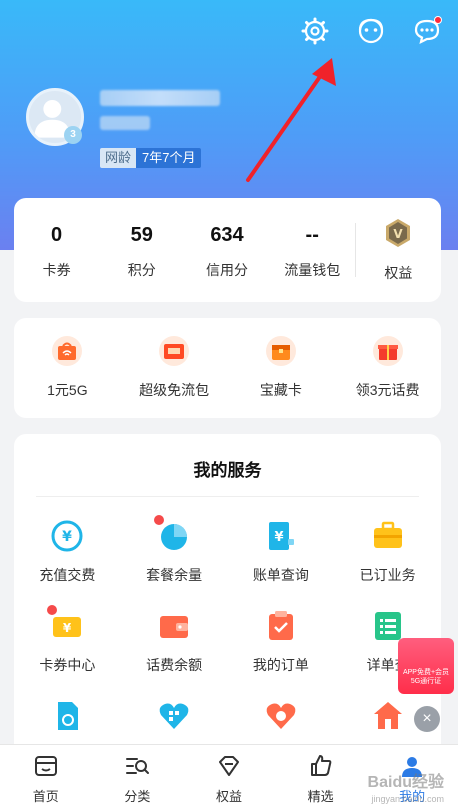 This screenshot has height=806, width=458. I want to click on services-title: 我的服务, so click(227, 470).